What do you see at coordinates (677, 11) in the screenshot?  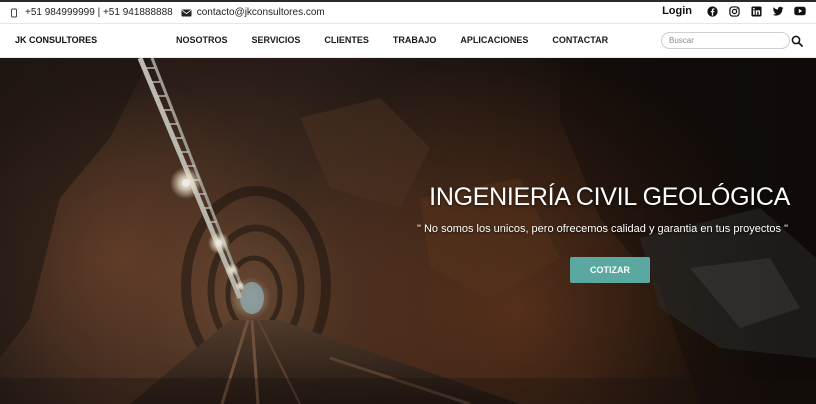 I see `login-link: Login` at bounding box center [677, 11].